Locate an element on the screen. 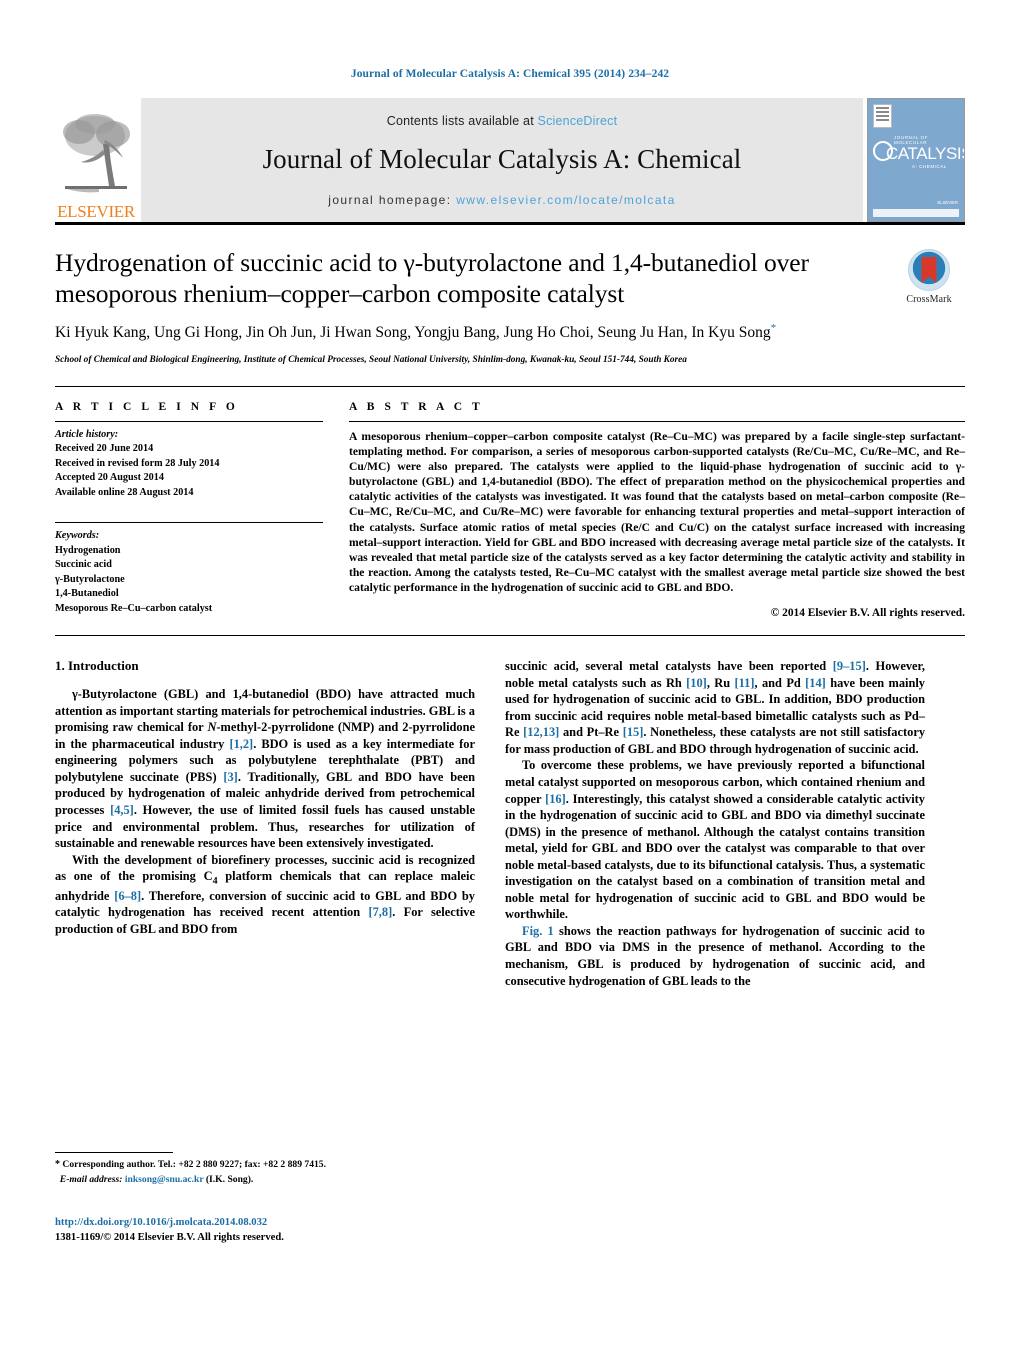 This screenshot has height=1351, width=1020. citation-link: [1,2] is located at coordinates (241, 744).